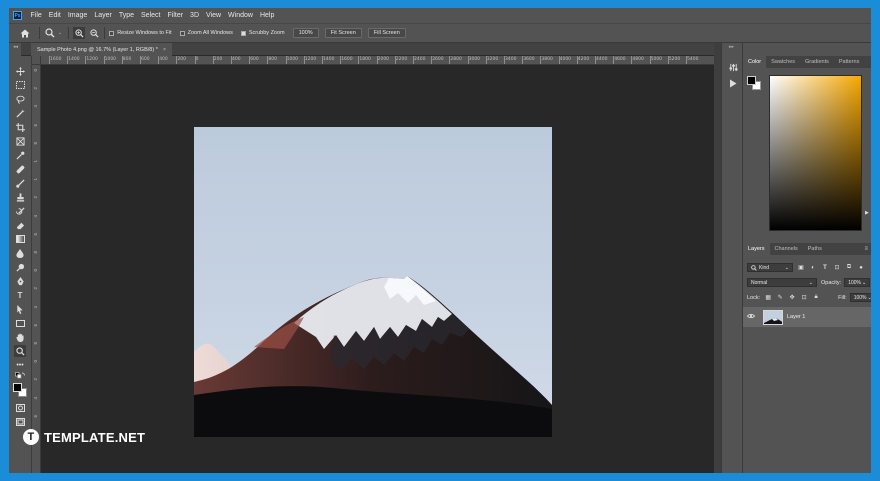 The width and height of the screenshot is (880, 481). I want to click on brush-icon, so click(20, 183).